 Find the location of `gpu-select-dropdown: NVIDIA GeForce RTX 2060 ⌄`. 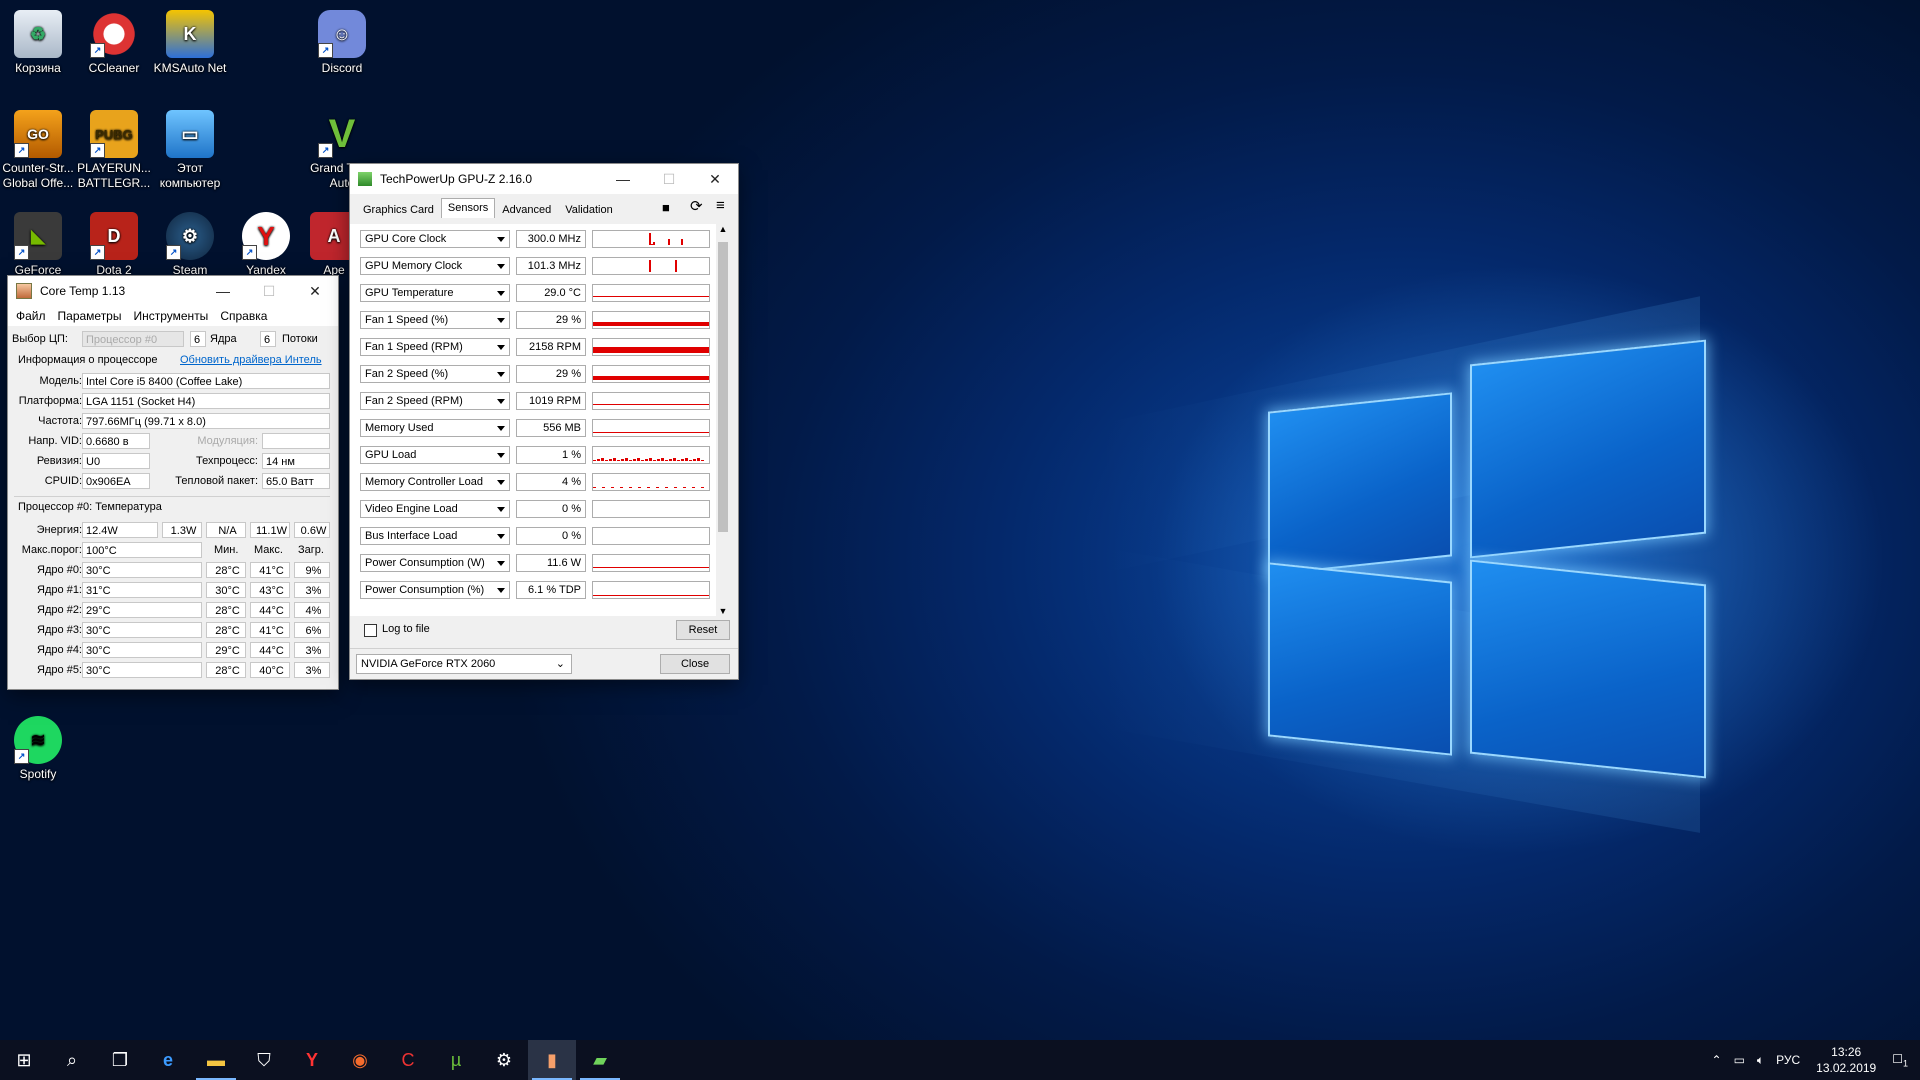

gpu-select-dropdown: NVIDIA GeForce RTX 2060 ⌄ is located at coordinates (464, 664).